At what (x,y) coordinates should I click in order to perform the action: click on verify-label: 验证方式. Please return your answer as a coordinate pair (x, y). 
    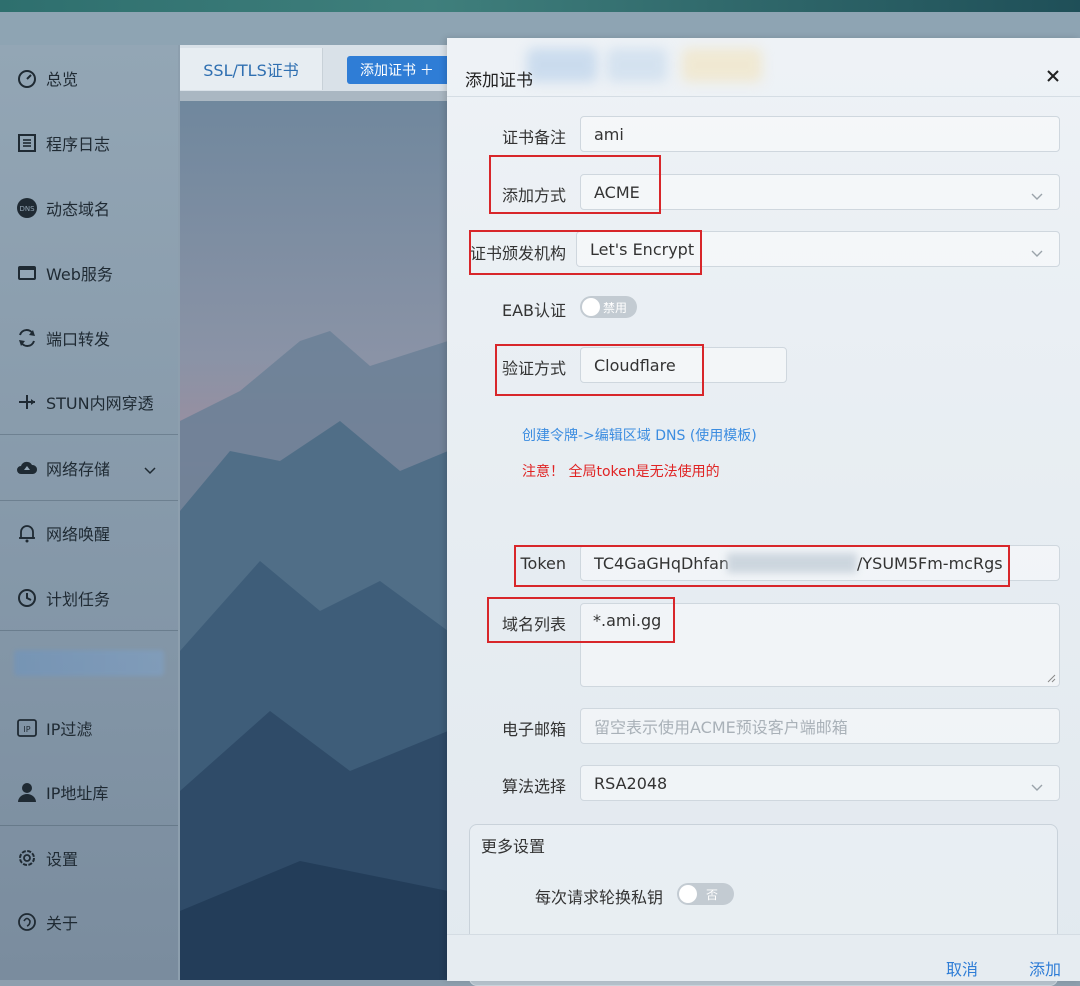
    Looking at the image, I should click on (533, 368).